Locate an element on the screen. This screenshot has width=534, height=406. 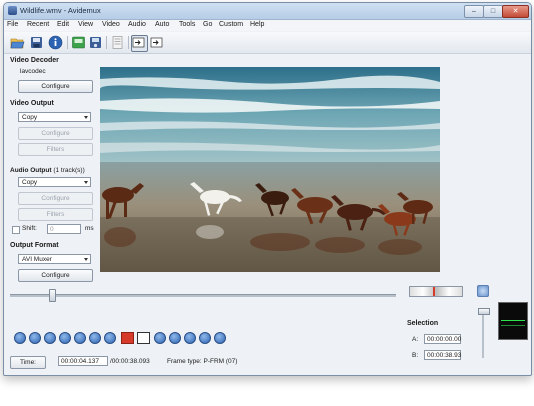
menu-file: File is located at coordinates (12, 24).